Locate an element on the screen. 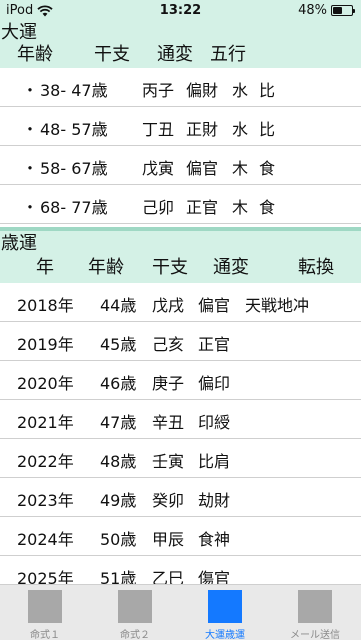  saiun-row: 2023年 49歳 癸卯 劫財 is located at coordinates (180, 497).